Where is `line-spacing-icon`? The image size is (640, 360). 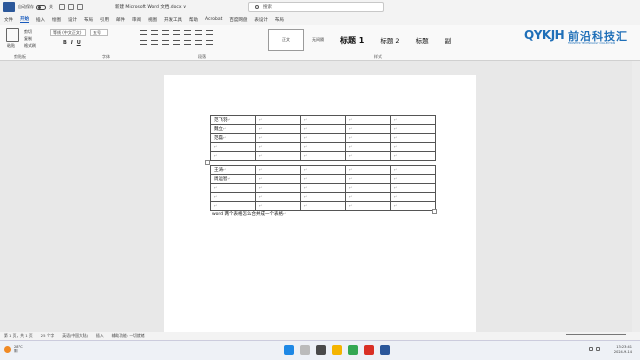
line-spacing-icon is located at coordinates (187, 42).